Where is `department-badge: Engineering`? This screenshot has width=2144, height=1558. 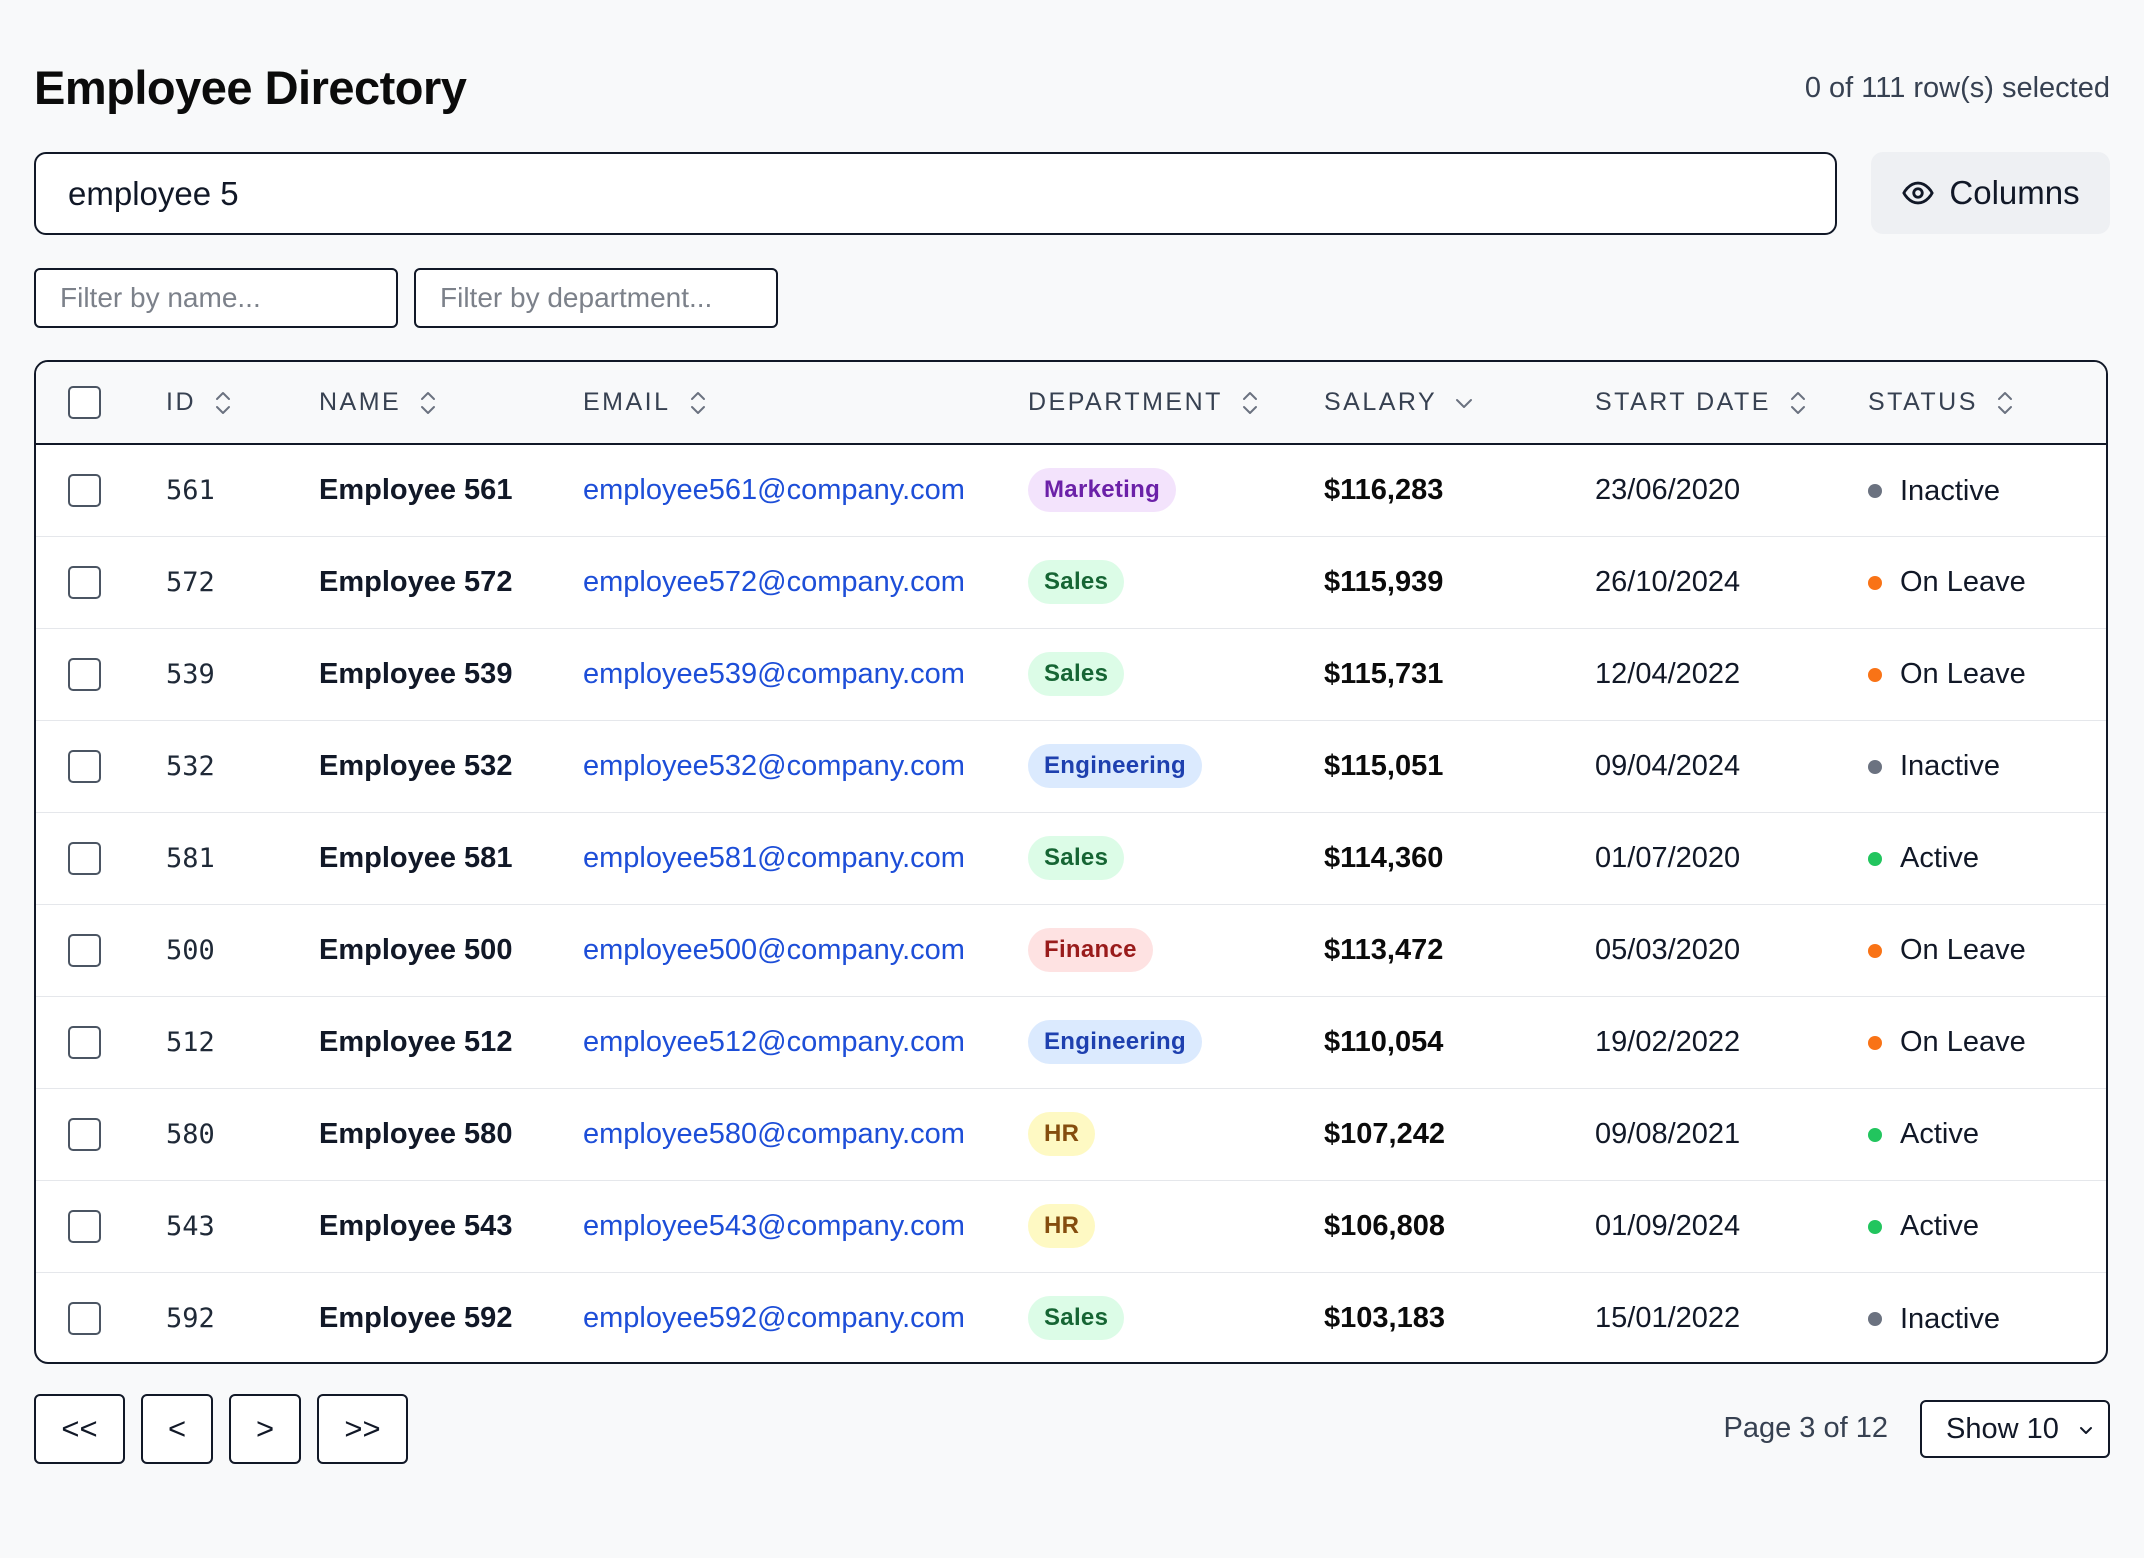
department-badge: Engineering is located at coordinates (1115, 1042).